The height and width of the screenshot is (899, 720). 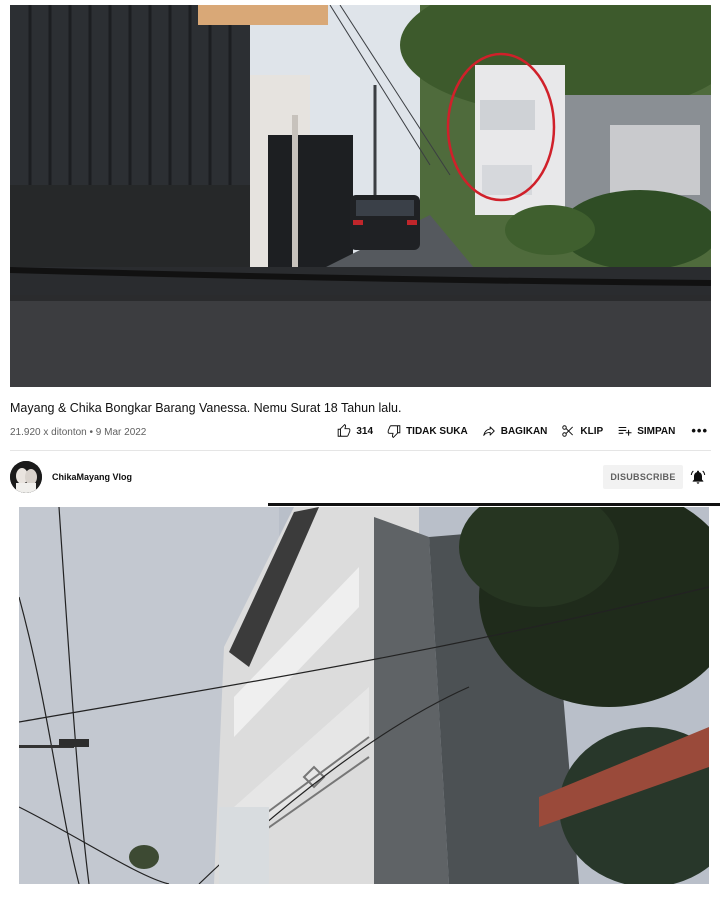 What do you see at coordinates (625, 431) in the screenshot?
I see `playlist-add-icon` at bounding box center [625, 431].